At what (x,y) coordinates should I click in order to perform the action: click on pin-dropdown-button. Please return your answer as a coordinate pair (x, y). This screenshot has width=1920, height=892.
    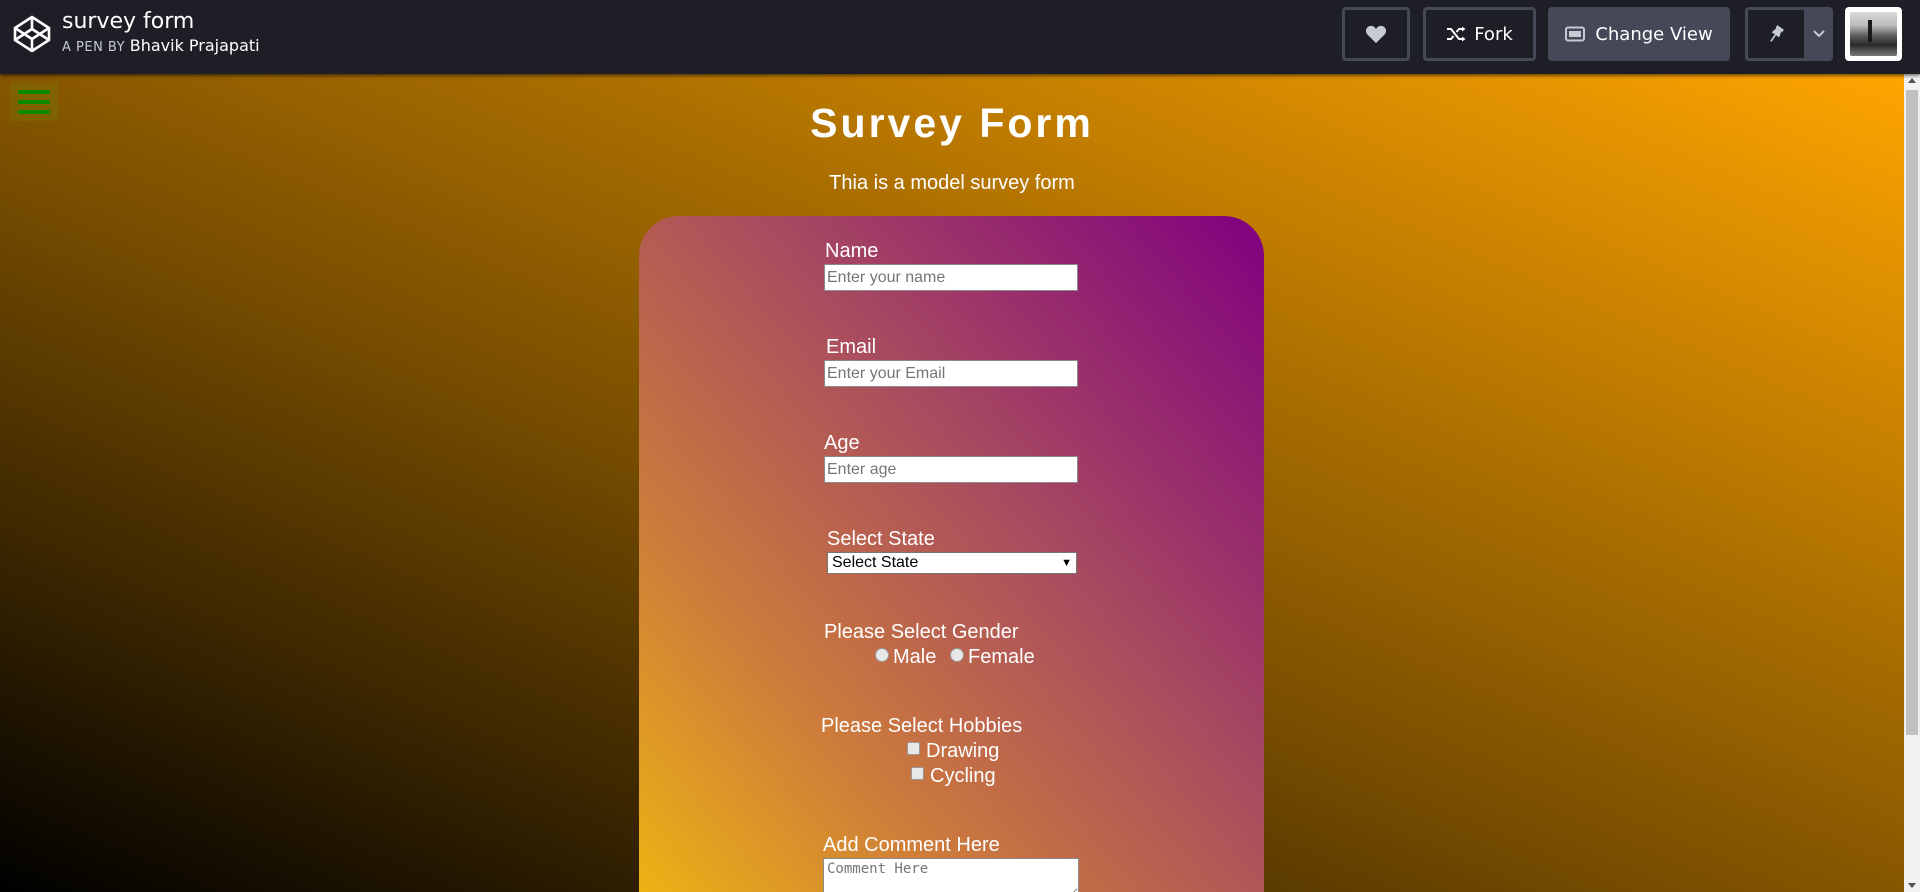
    Looking at the image, I should click on (1819, 34).